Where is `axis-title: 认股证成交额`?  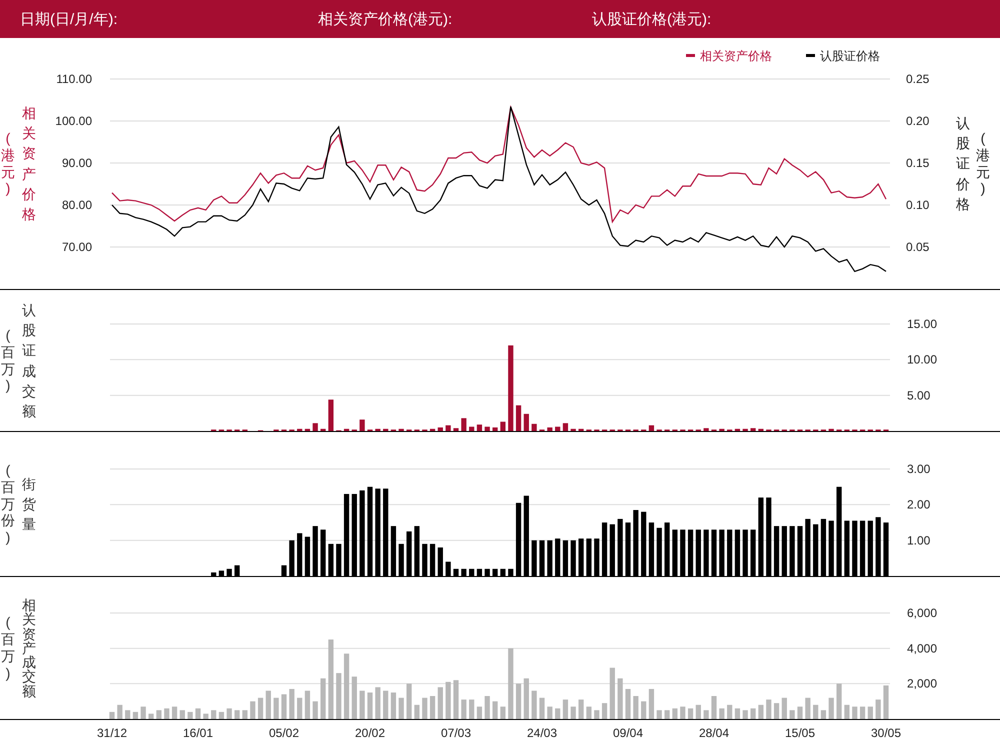 axis-title: 认股证成交额 is located at coordinates (29, 361).